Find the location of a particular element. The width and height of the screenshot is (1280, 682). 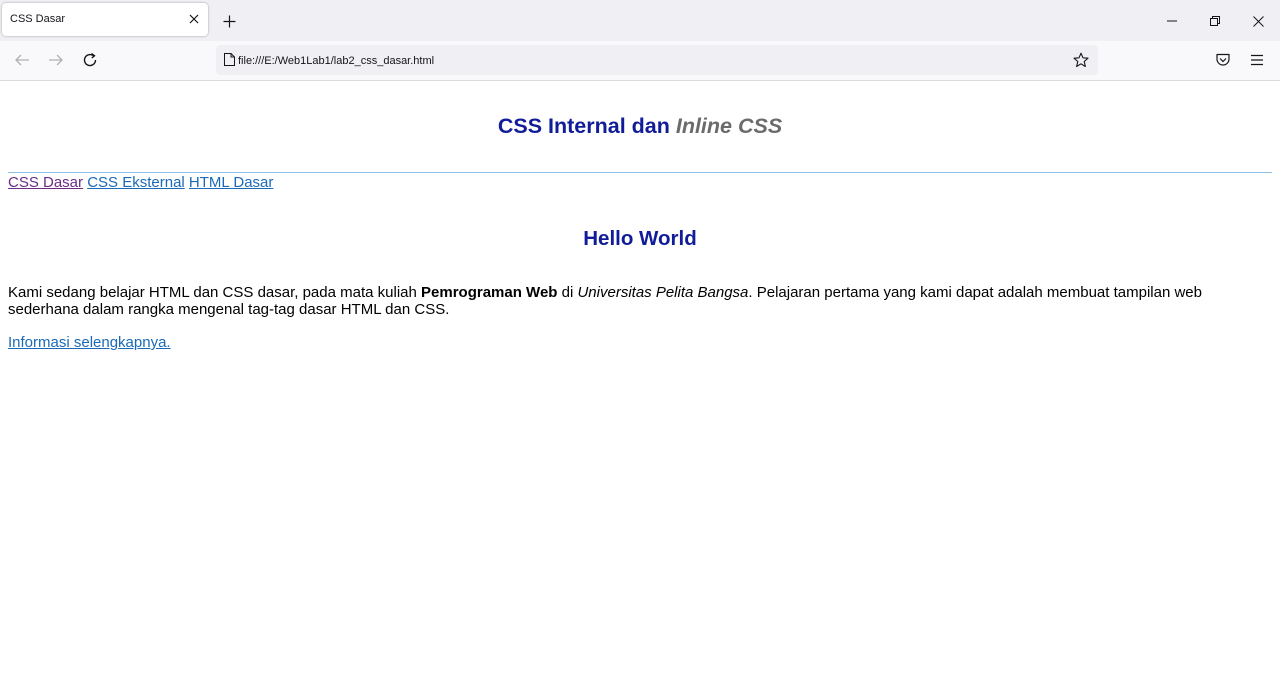

back-icon is located at coordinates (22, 60).